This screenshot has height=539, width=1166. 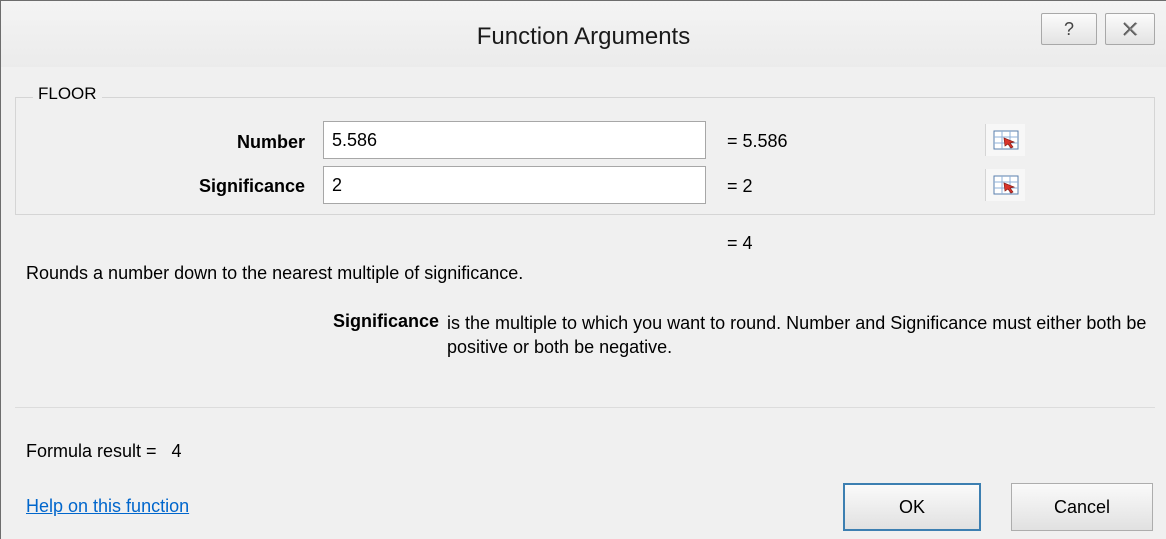 What do you see at coordinates (912, 507) in the screenshot?
I see `ok-button: OK` at bounding box center [912, 507].